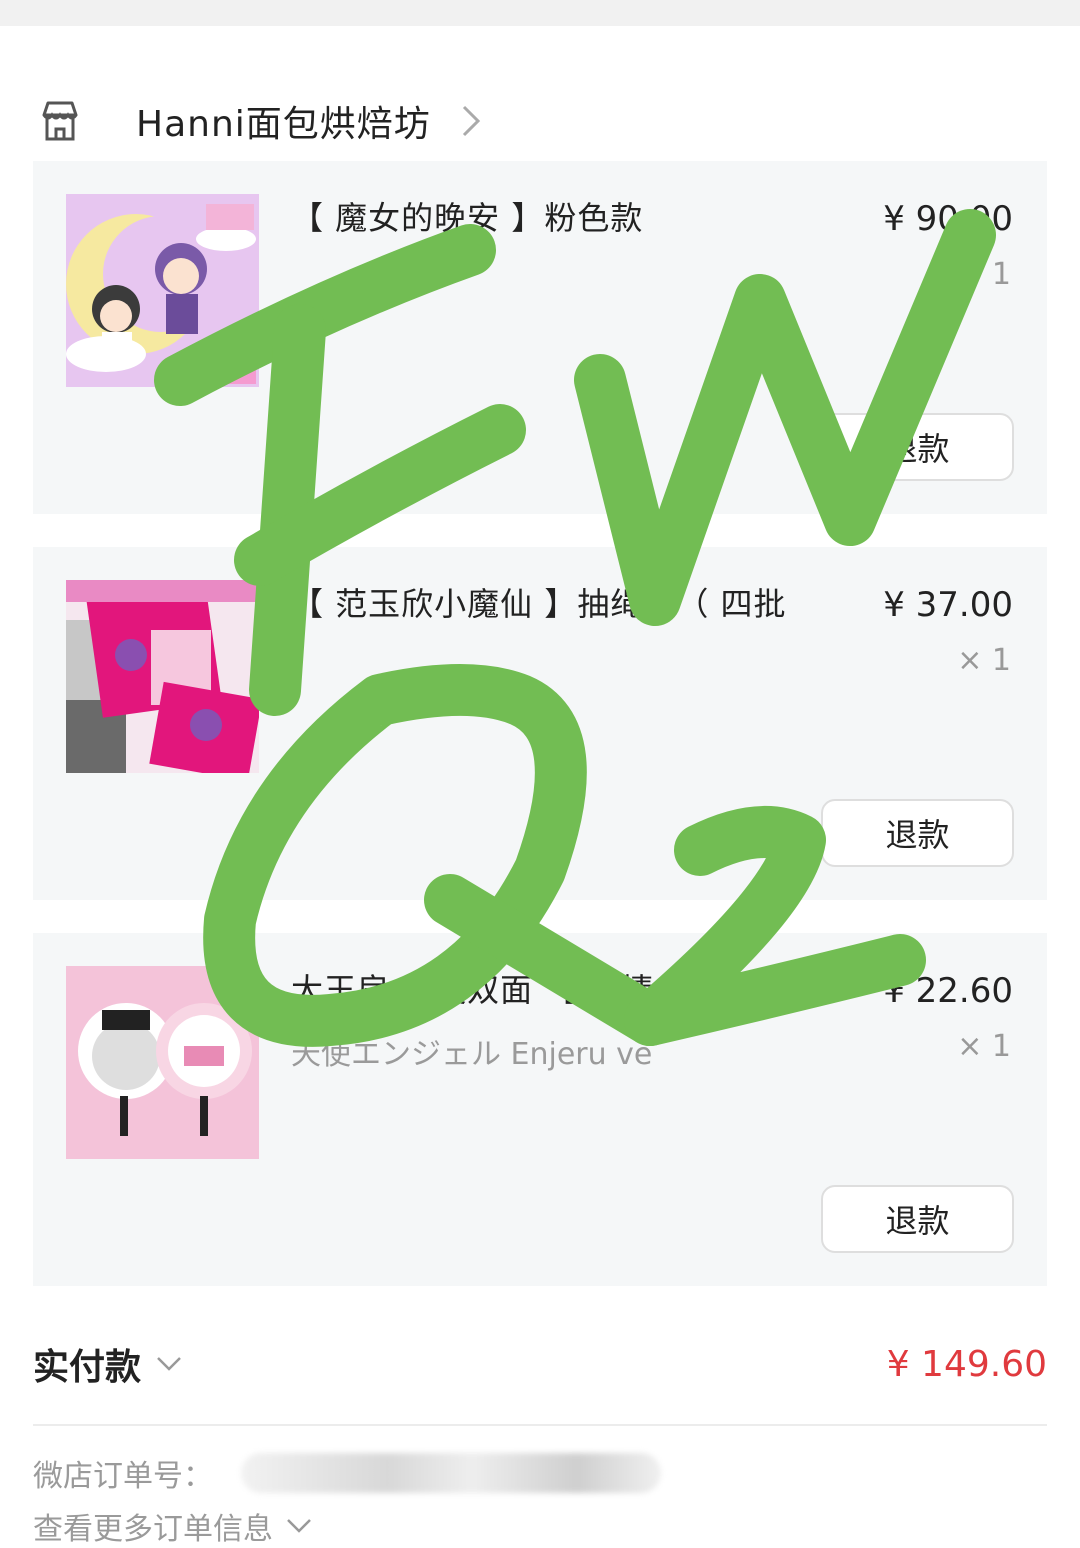  I want to click on product-price: ¥ 22.60, so click(948, 991).